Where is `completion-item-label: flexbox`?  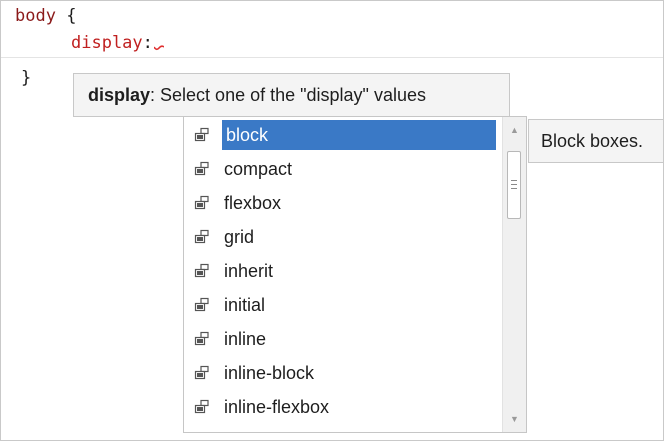
completion-item-label: flexbox is located at coordinates (253, 203).